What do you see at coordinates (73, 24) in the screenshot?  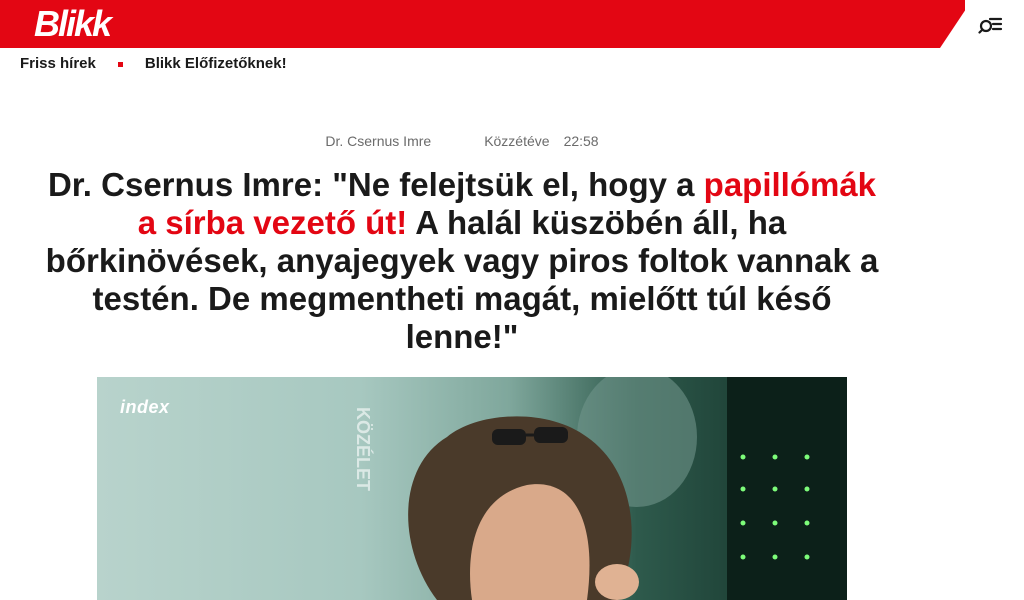 I see `blikk-logo: Blikk` at bounding box center [73, 24].